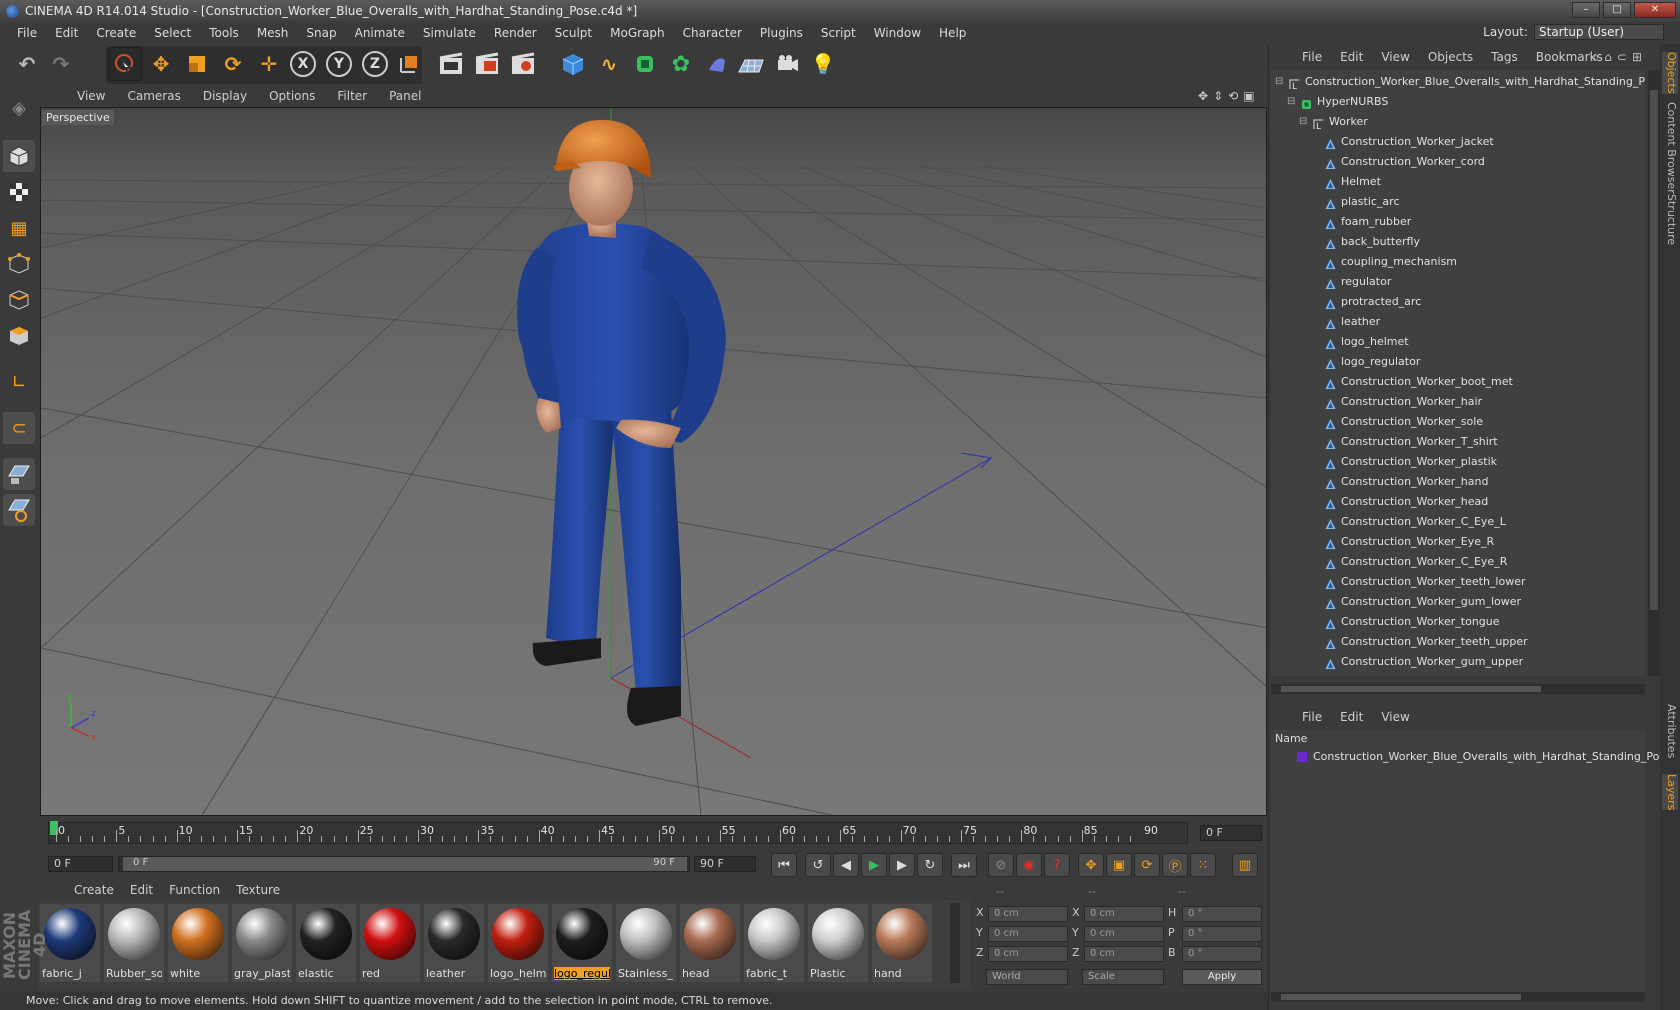  Describe the element at coordinates (1351, 57) in the screenshot. I see `object-menu-edit: Edit` at that location.